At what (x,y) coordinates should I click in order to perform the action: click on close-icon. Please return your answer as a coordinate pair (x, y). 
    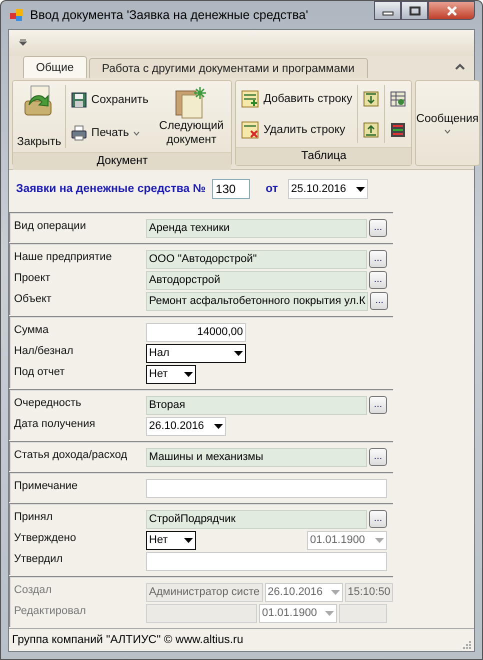
    Looking at the image, I should click on (451, 10).